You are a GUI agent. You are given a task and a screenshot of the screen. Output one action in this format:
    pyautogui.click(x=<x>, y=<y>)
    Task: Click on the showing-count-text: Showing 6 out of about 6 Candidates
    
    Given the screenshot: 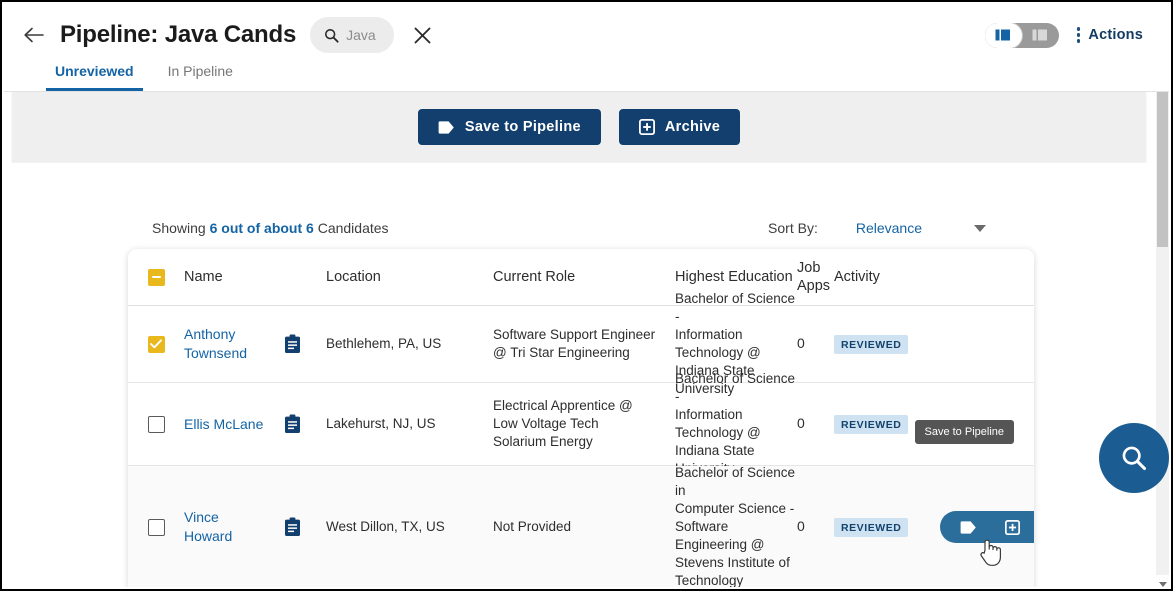 What is the action you would take?
    pyautogui.click(x=270, y=228)
    